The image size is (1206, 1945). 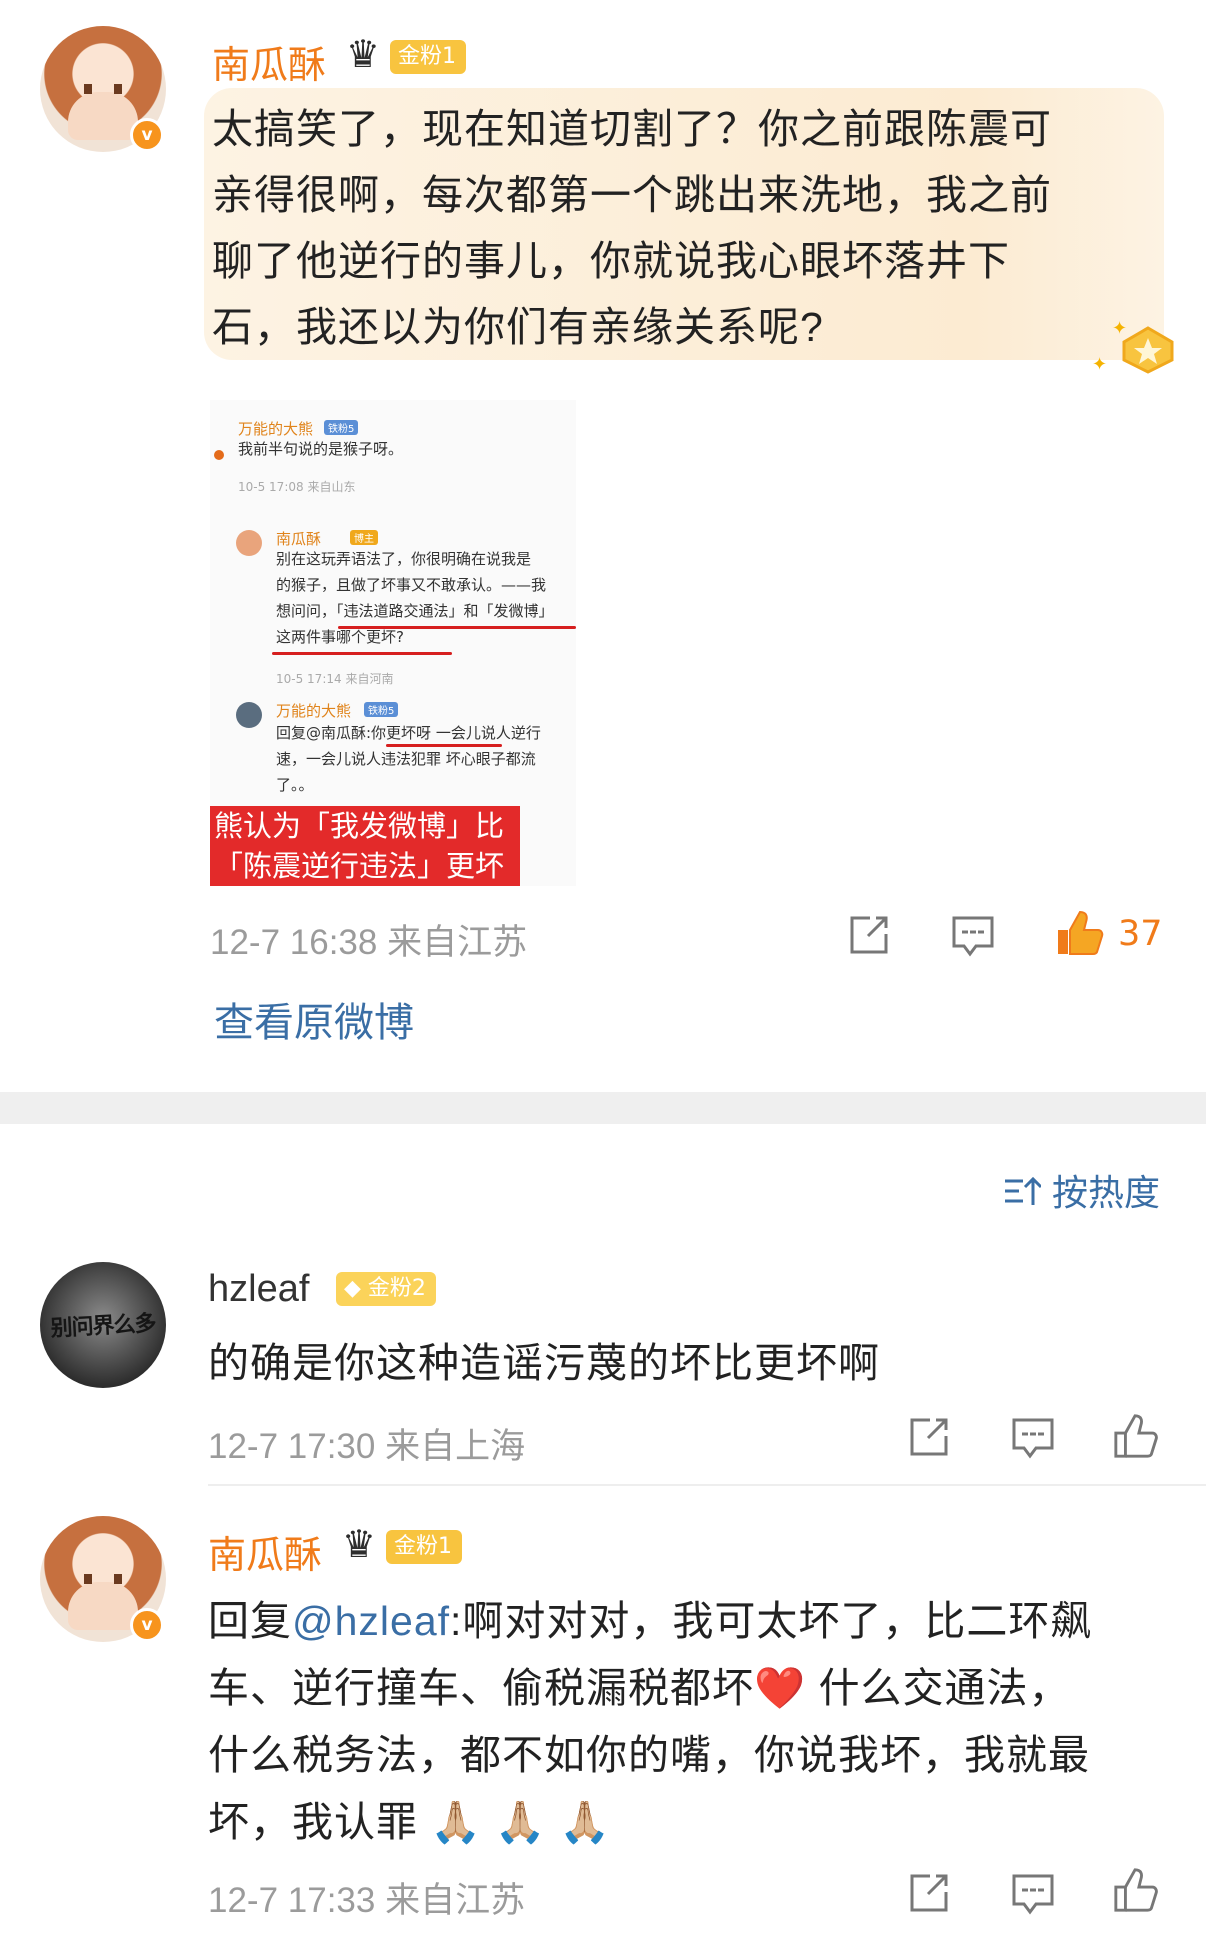 I want to click on sort-icon, so click(x=1027, y=1193).